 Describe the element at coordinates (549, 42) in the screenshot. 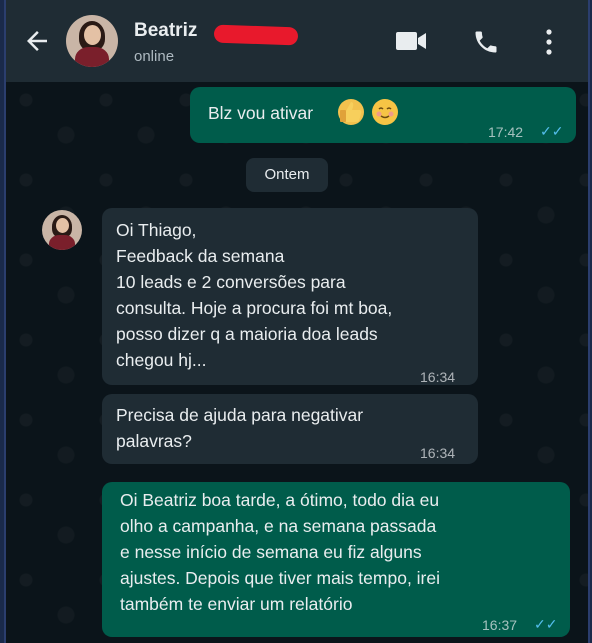

I see `more-vert-icon` at that location.